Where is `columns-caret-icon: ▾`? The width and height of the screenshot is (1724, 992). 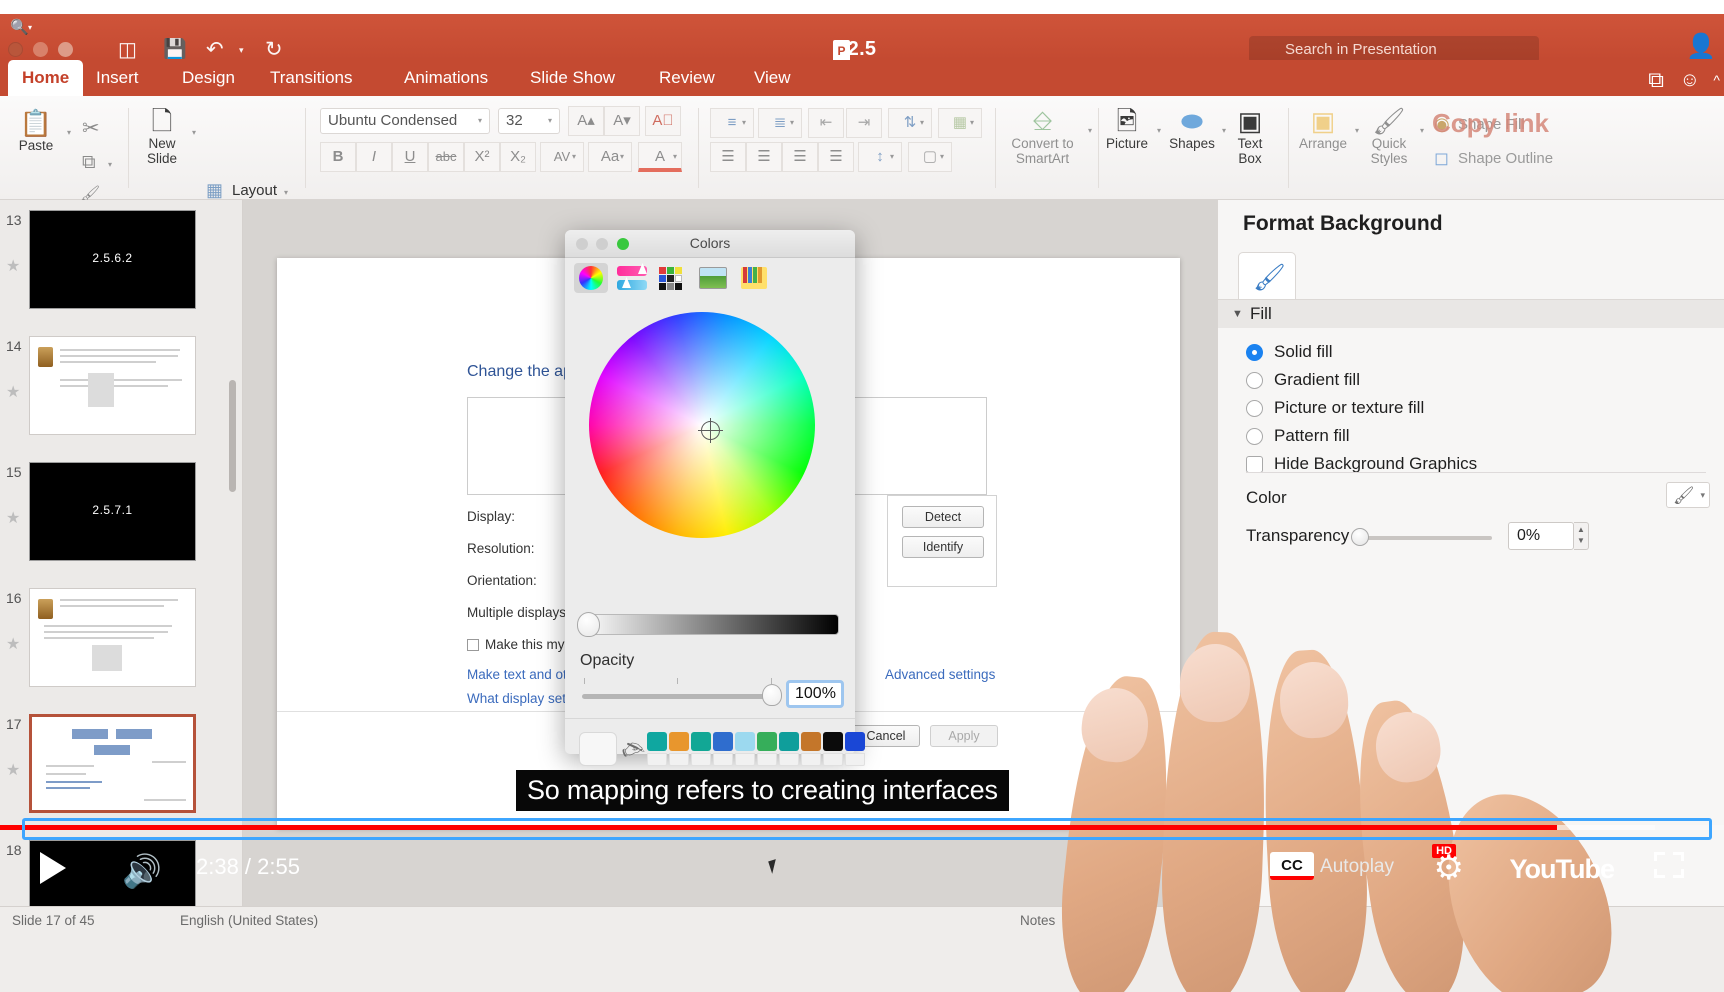
columns-caret-icon: ▾ is located at coordinates (972, 122).